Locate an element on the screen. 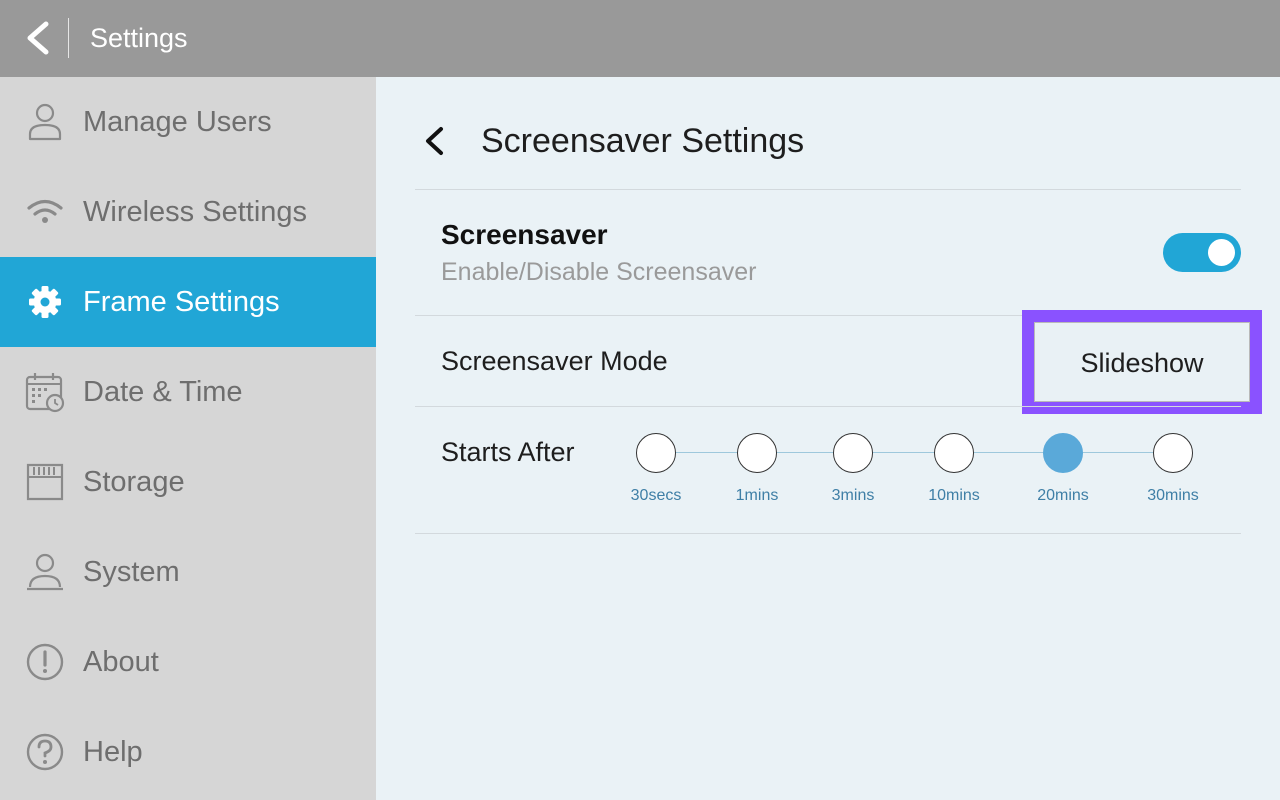 The width and height of the screenshot is (1280, 800). sidebar-item-frame-settings: Frame Settings is located at coordinates (188, 302).